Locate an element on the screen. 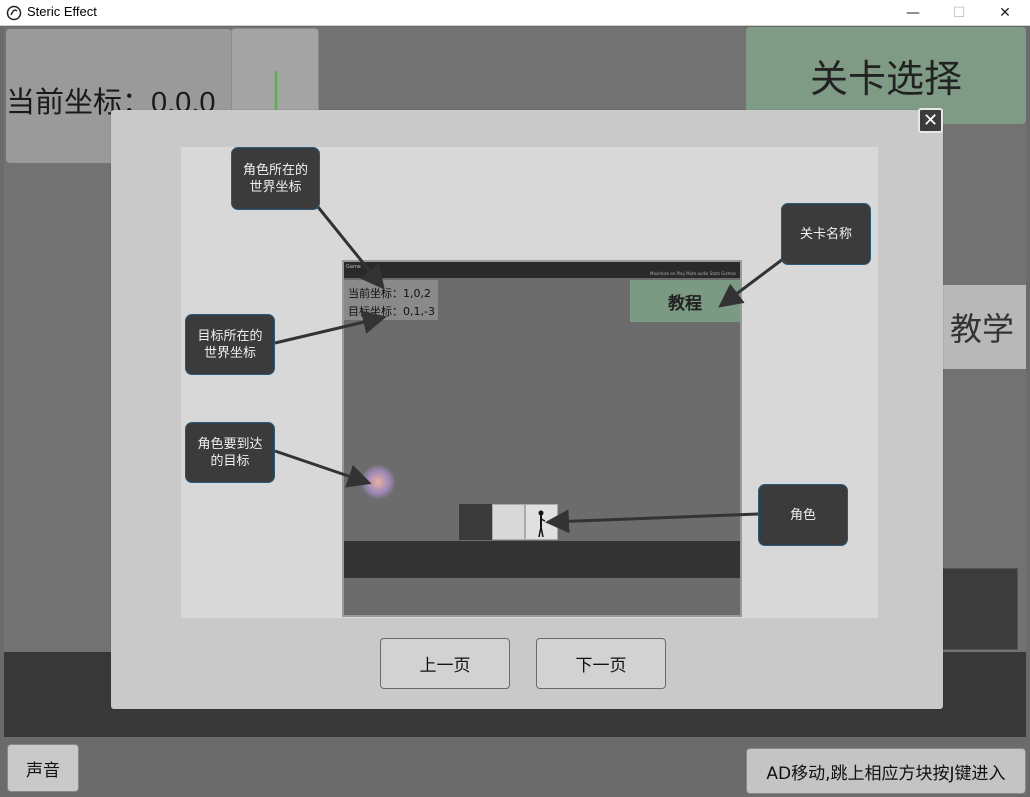 This screenshot has width=1030, height=797. screenshot-block-light is located at coordinates (508, 522).